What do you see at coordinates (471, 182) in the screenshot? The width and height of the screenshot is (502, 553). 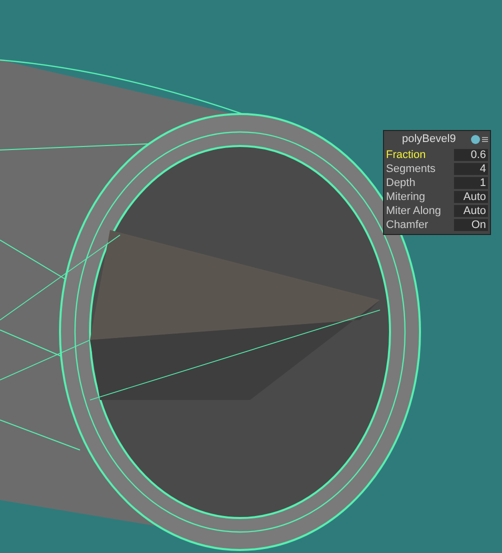 I see `attribute-value-field: 1` at bounding box center [471, 182].